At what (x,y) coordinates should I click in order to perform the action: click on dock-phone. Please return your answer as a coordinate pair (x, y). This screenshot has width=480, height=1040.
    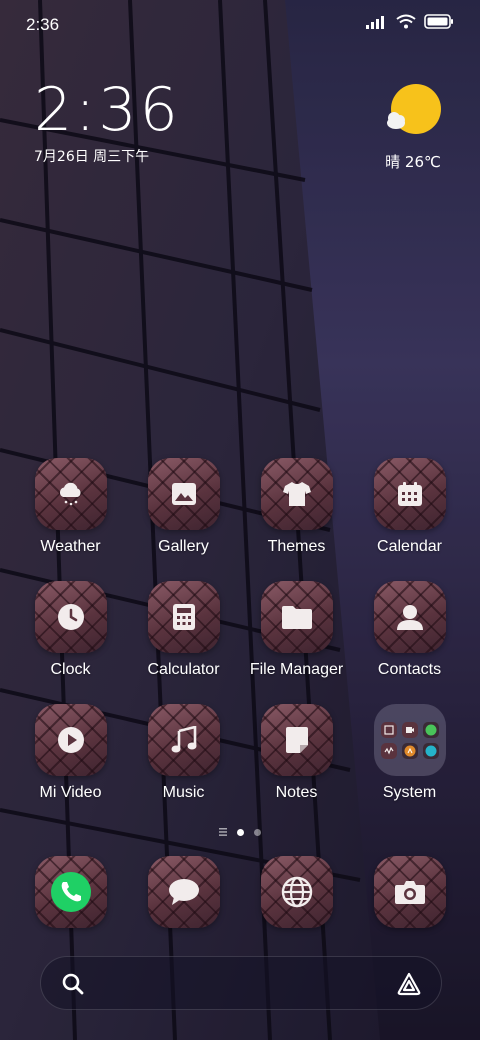
    Looking at the image, I should click on (70, 892).